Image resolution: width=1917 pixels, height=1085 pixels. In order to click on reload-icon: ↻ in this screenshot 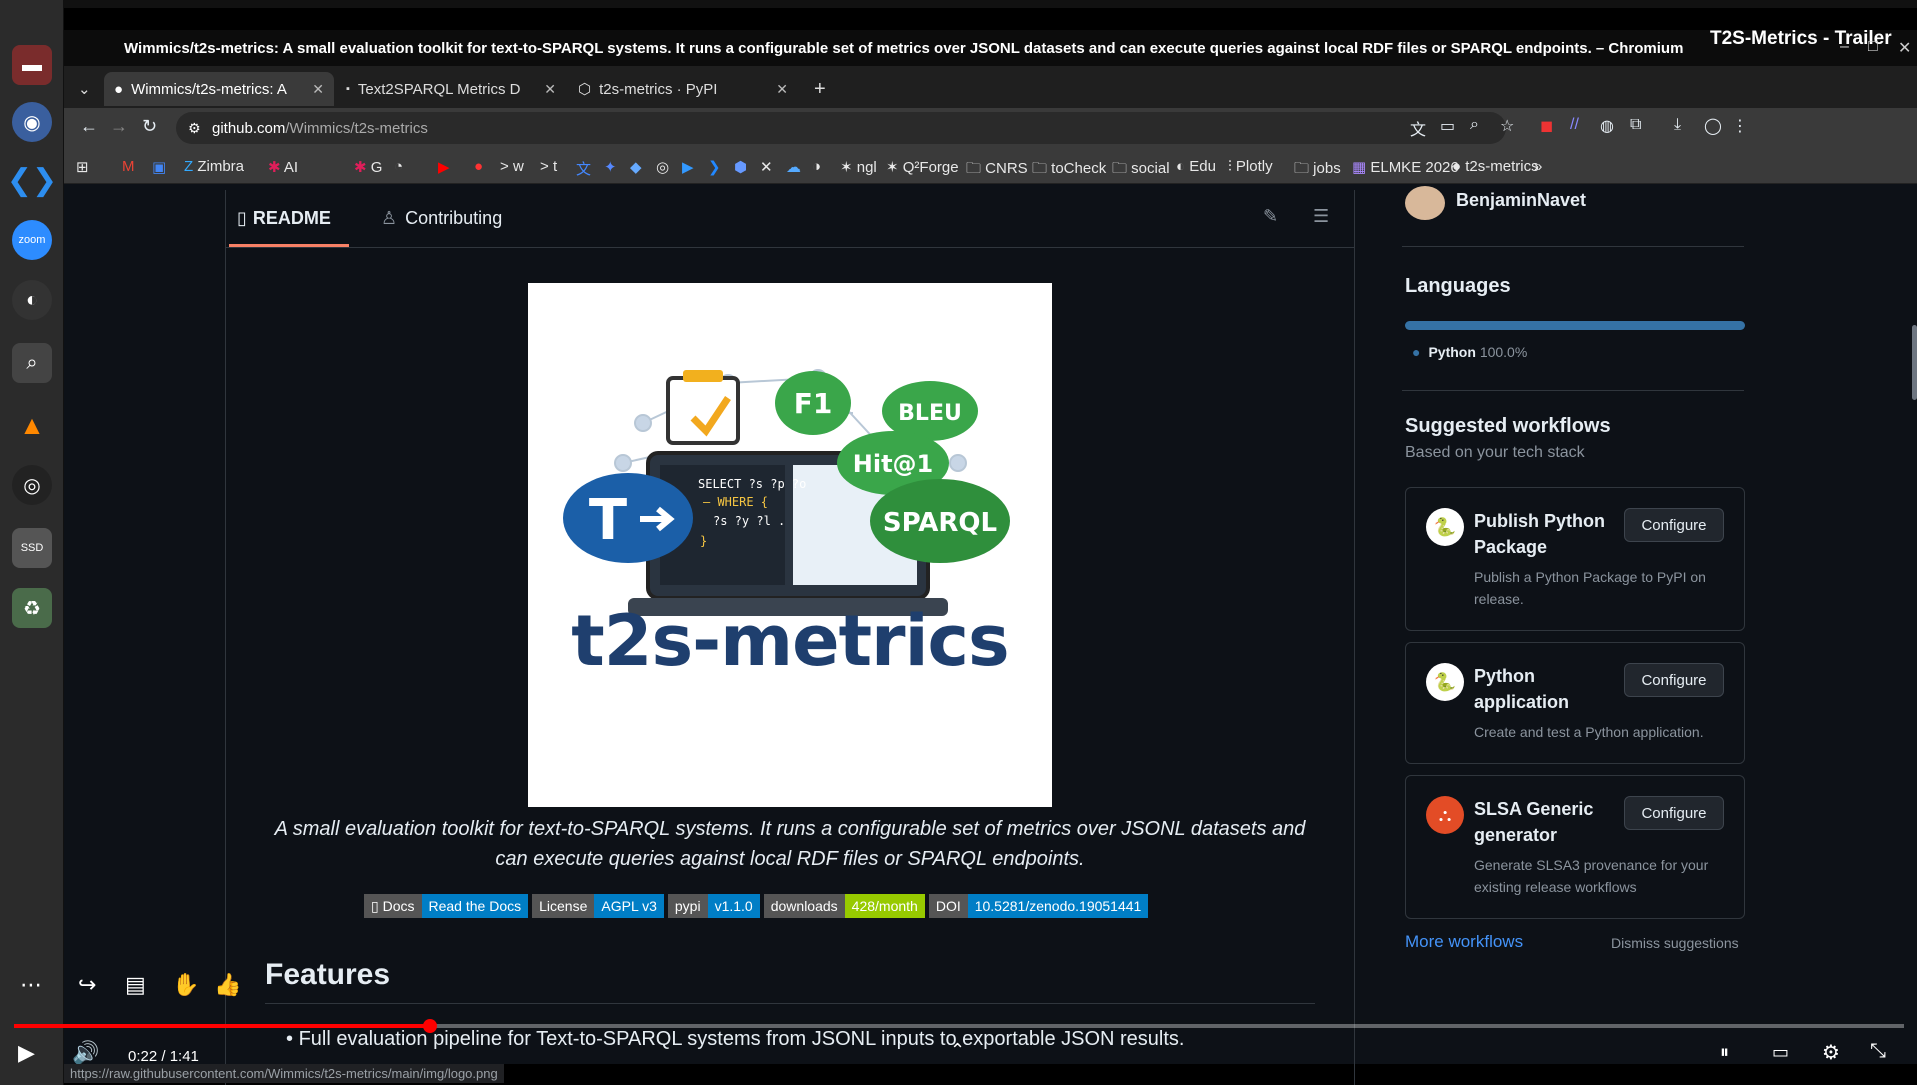, I will do `click(149, 126)`.